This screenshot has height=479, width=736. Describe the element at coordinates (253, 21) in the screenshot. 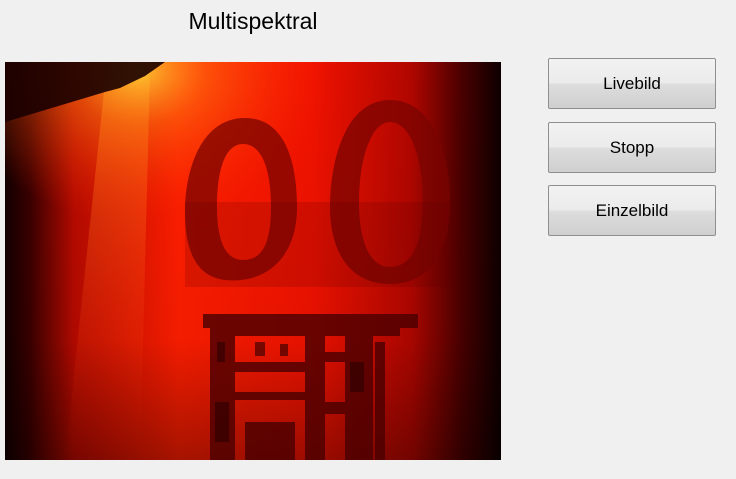

I see `page-title: Multispektral` at that location.